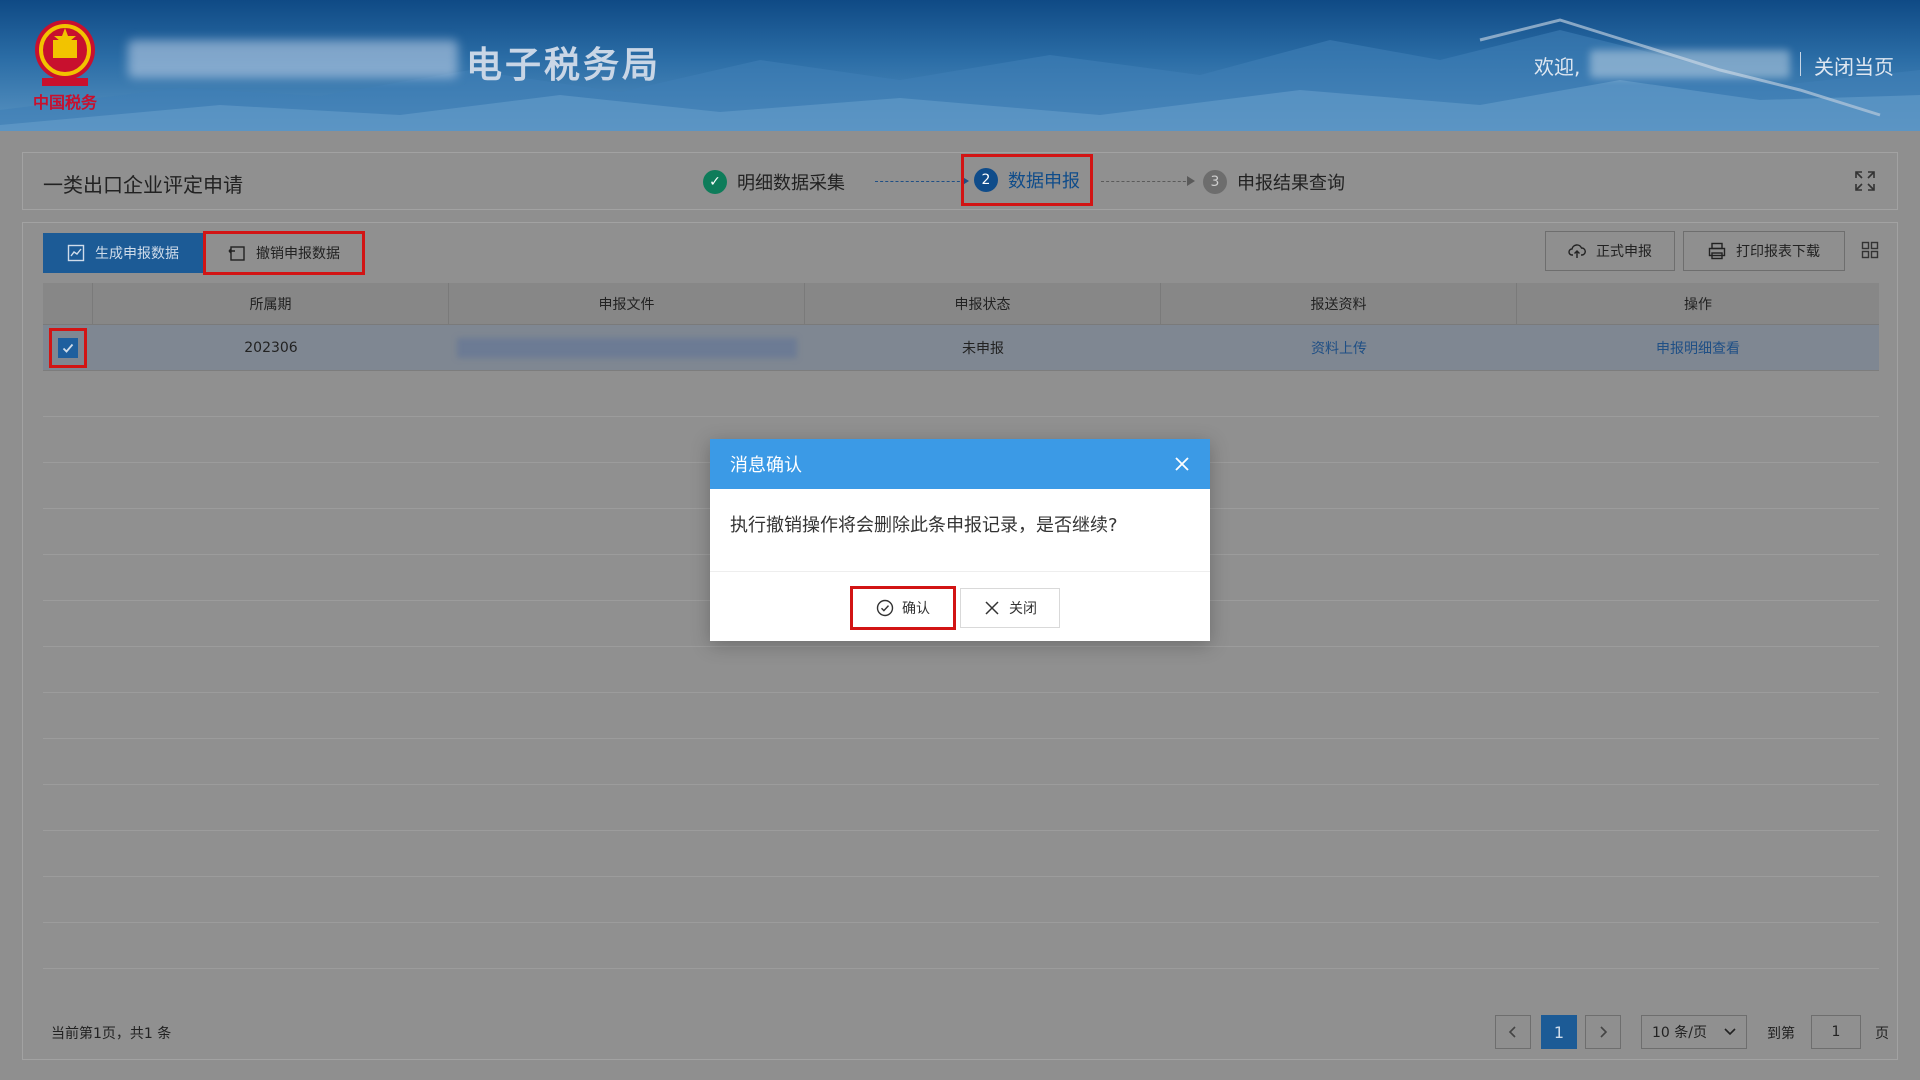 The image size is (1920, 1080). I want to click on dialog-header: 消息确认, so click(960, 464).